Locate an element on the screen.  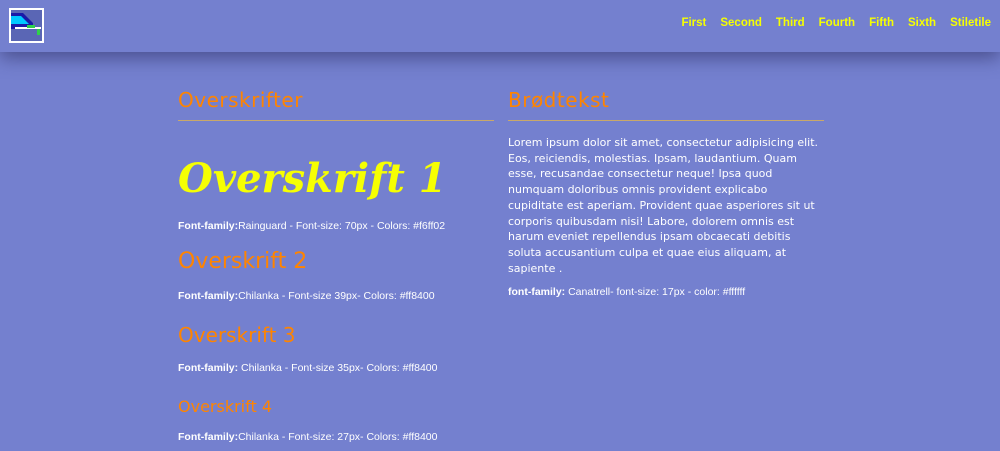
heading-3-sample: Overskrift 3 is located at coordinates (237, 335).